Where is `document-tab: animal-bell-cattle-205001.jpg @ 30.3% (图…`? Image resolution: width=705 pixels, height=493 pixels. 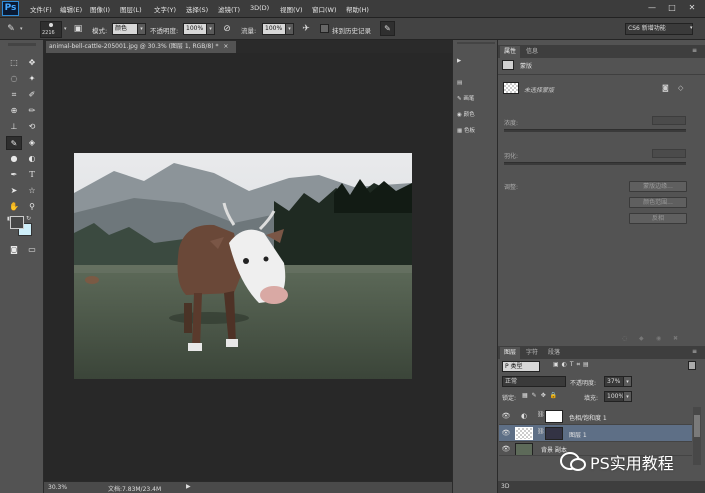
document-tab: animal-bell-cattle-205001.jpg @ 30.3% (图… is located at coordinates (141, 47).